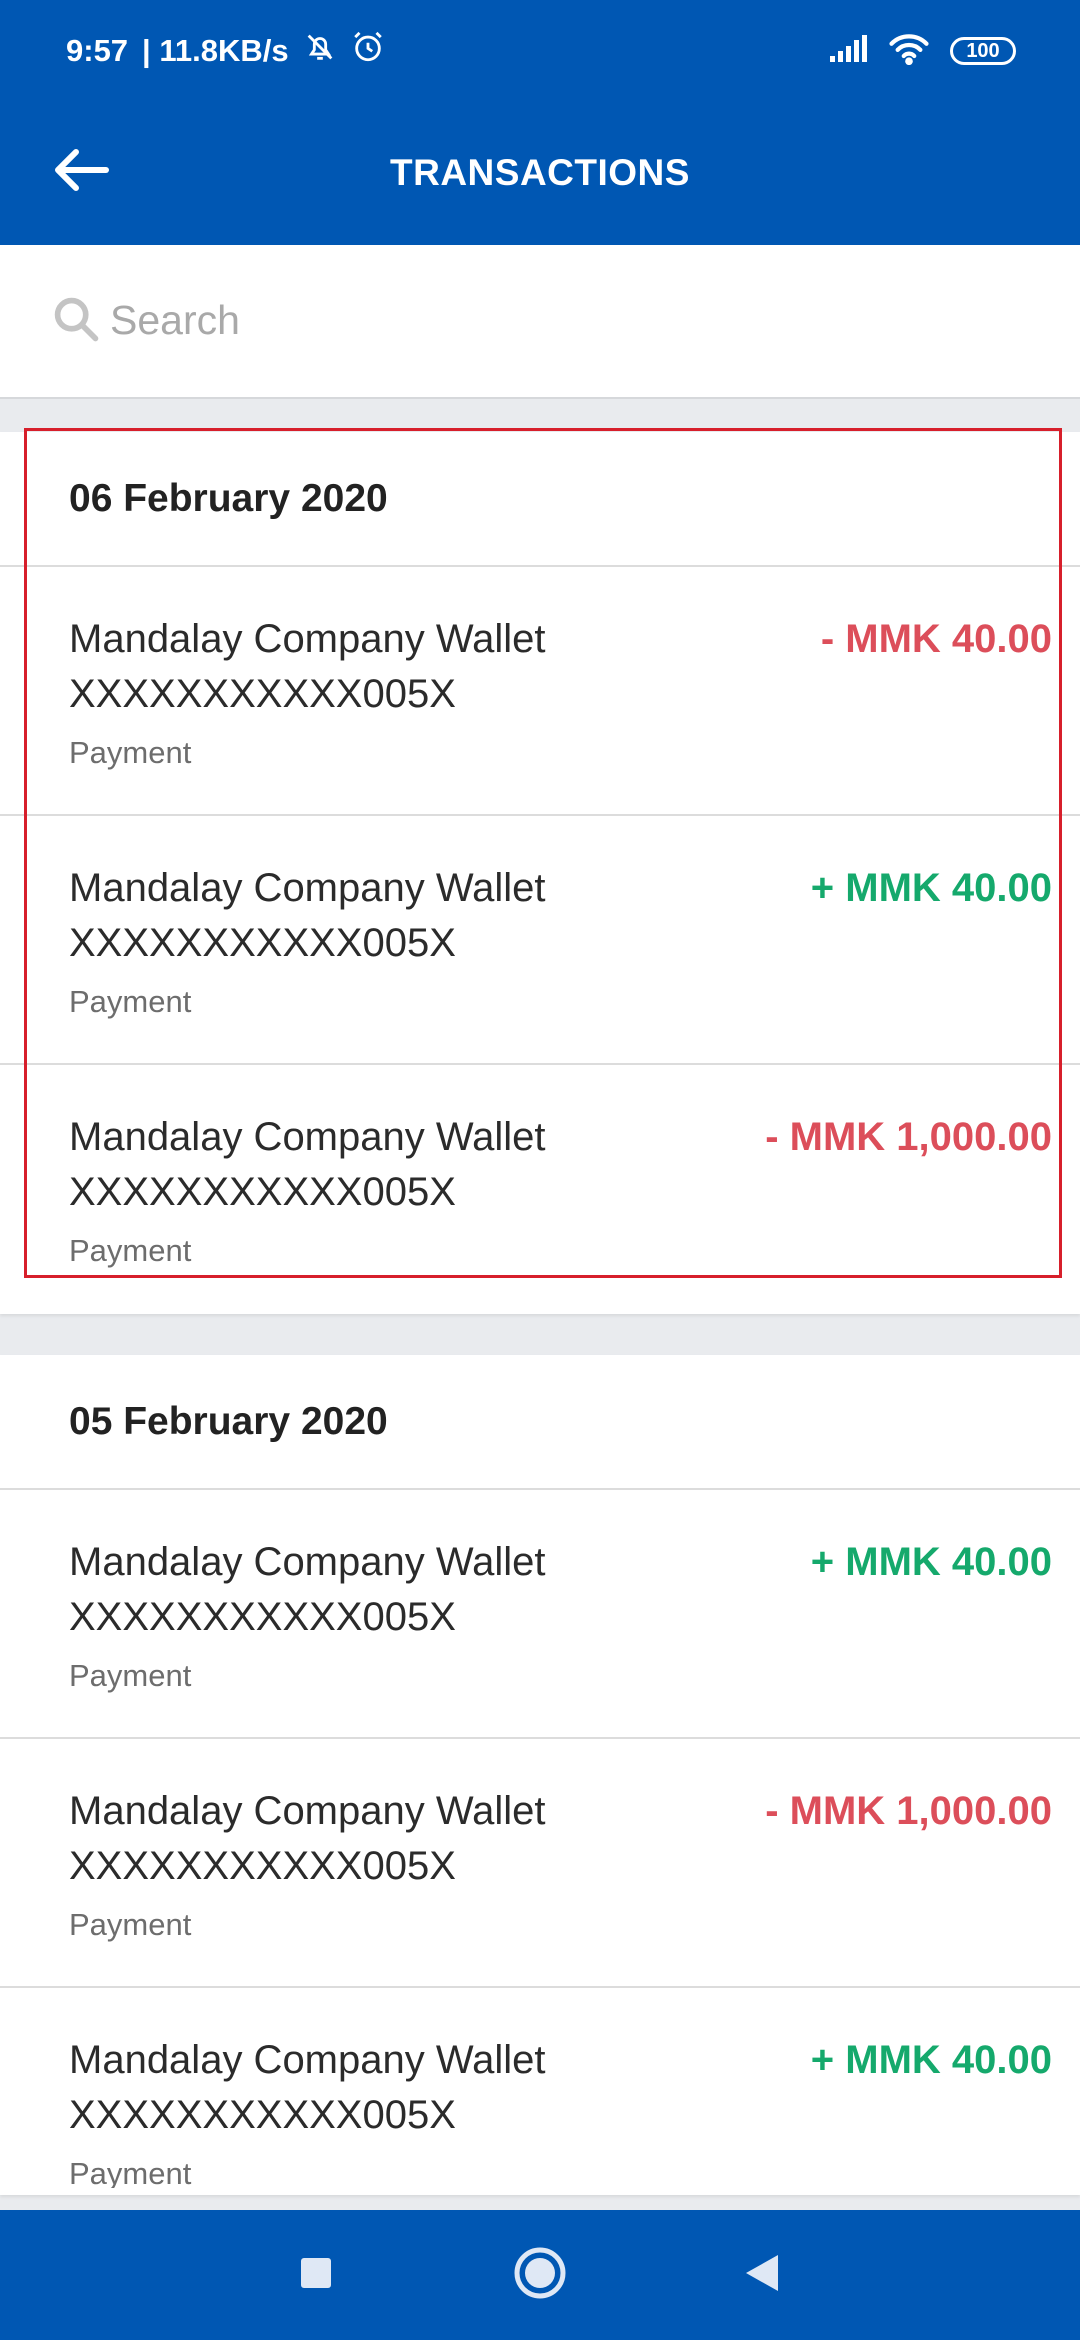 Image resolution: width=1080 pixels, height=2340 pixels. What do you see at coordinates (560, 320) in the screenshot?
I see `search-input` at bounding box center [560, 320].